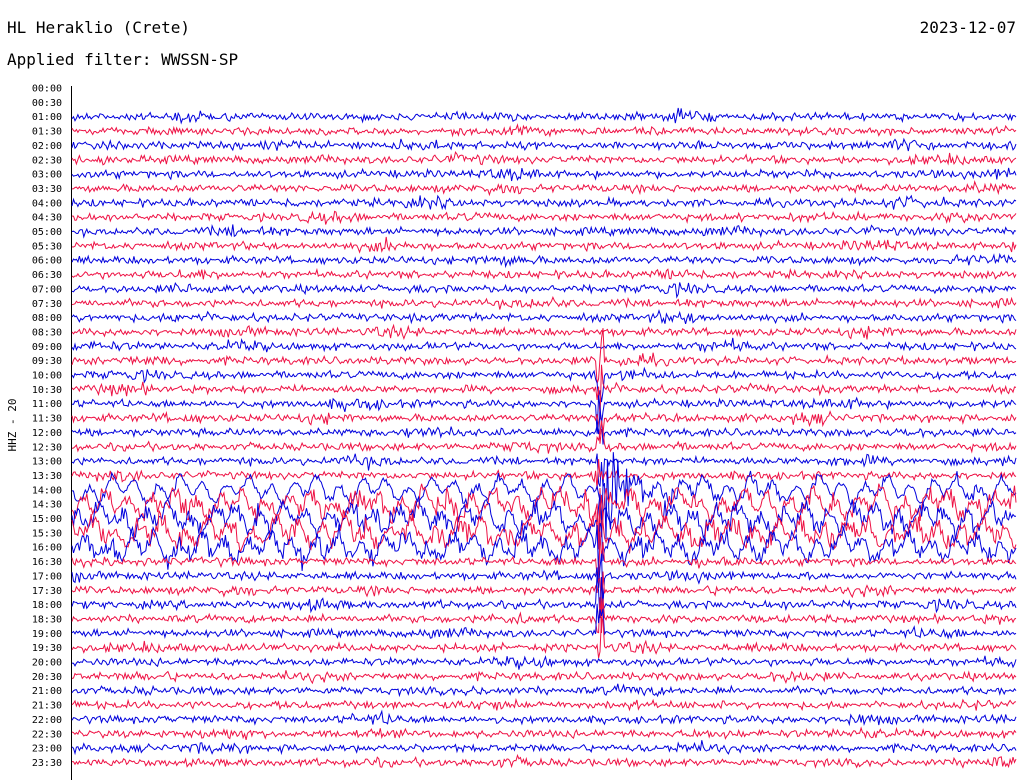  Describe the element at coordinates (12, 425) in the screenshot. I see `y-axis-title: HHZ - 20` at that location.